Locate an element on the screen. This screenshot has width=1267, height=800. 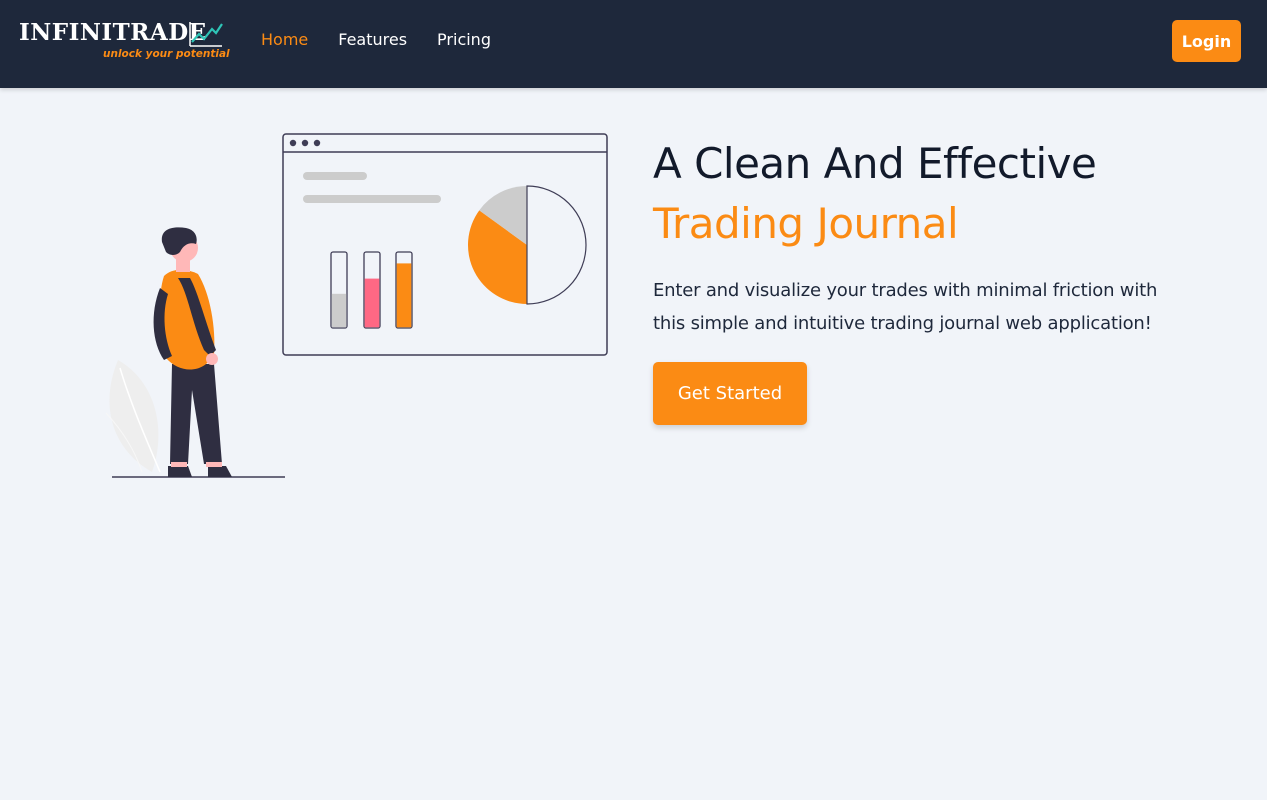
hero-title-line2: Trading Journal is located at coordinates (806, 223).